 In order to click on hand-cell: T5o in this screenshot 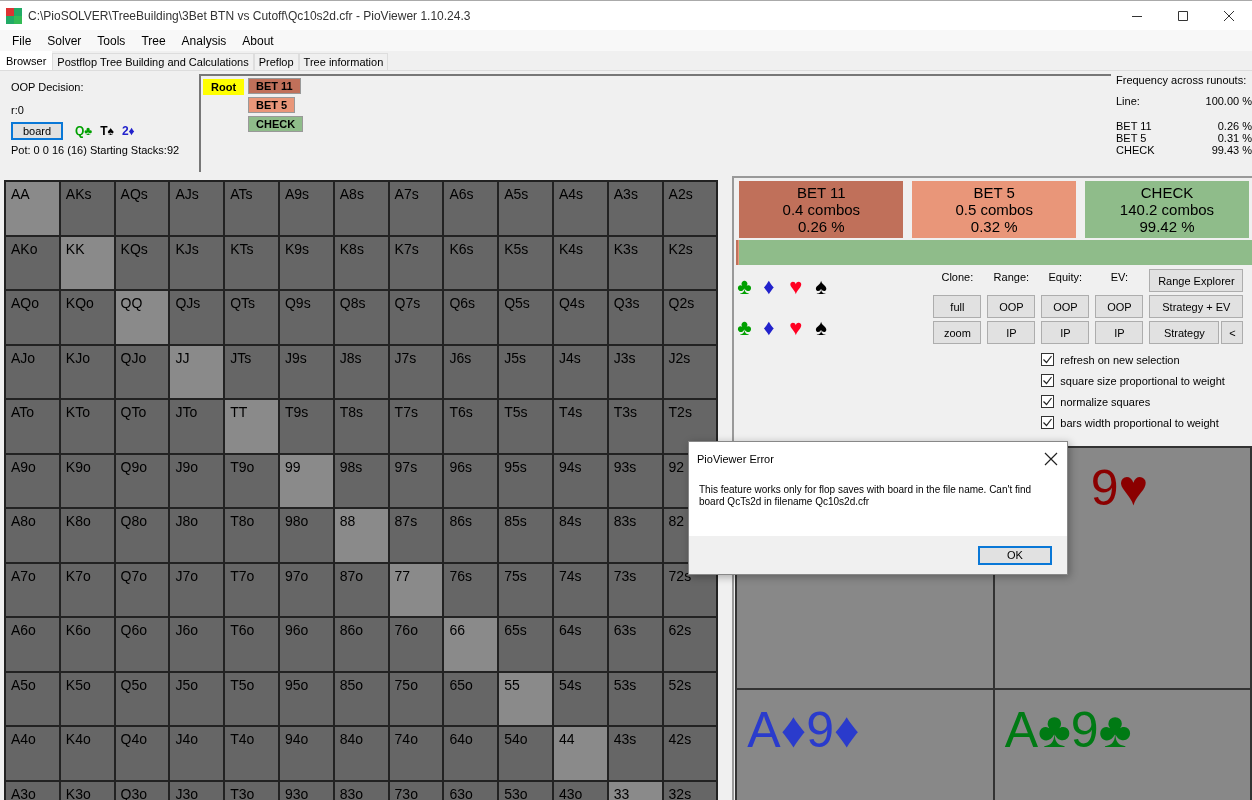, I will do `click(251, 698)`.